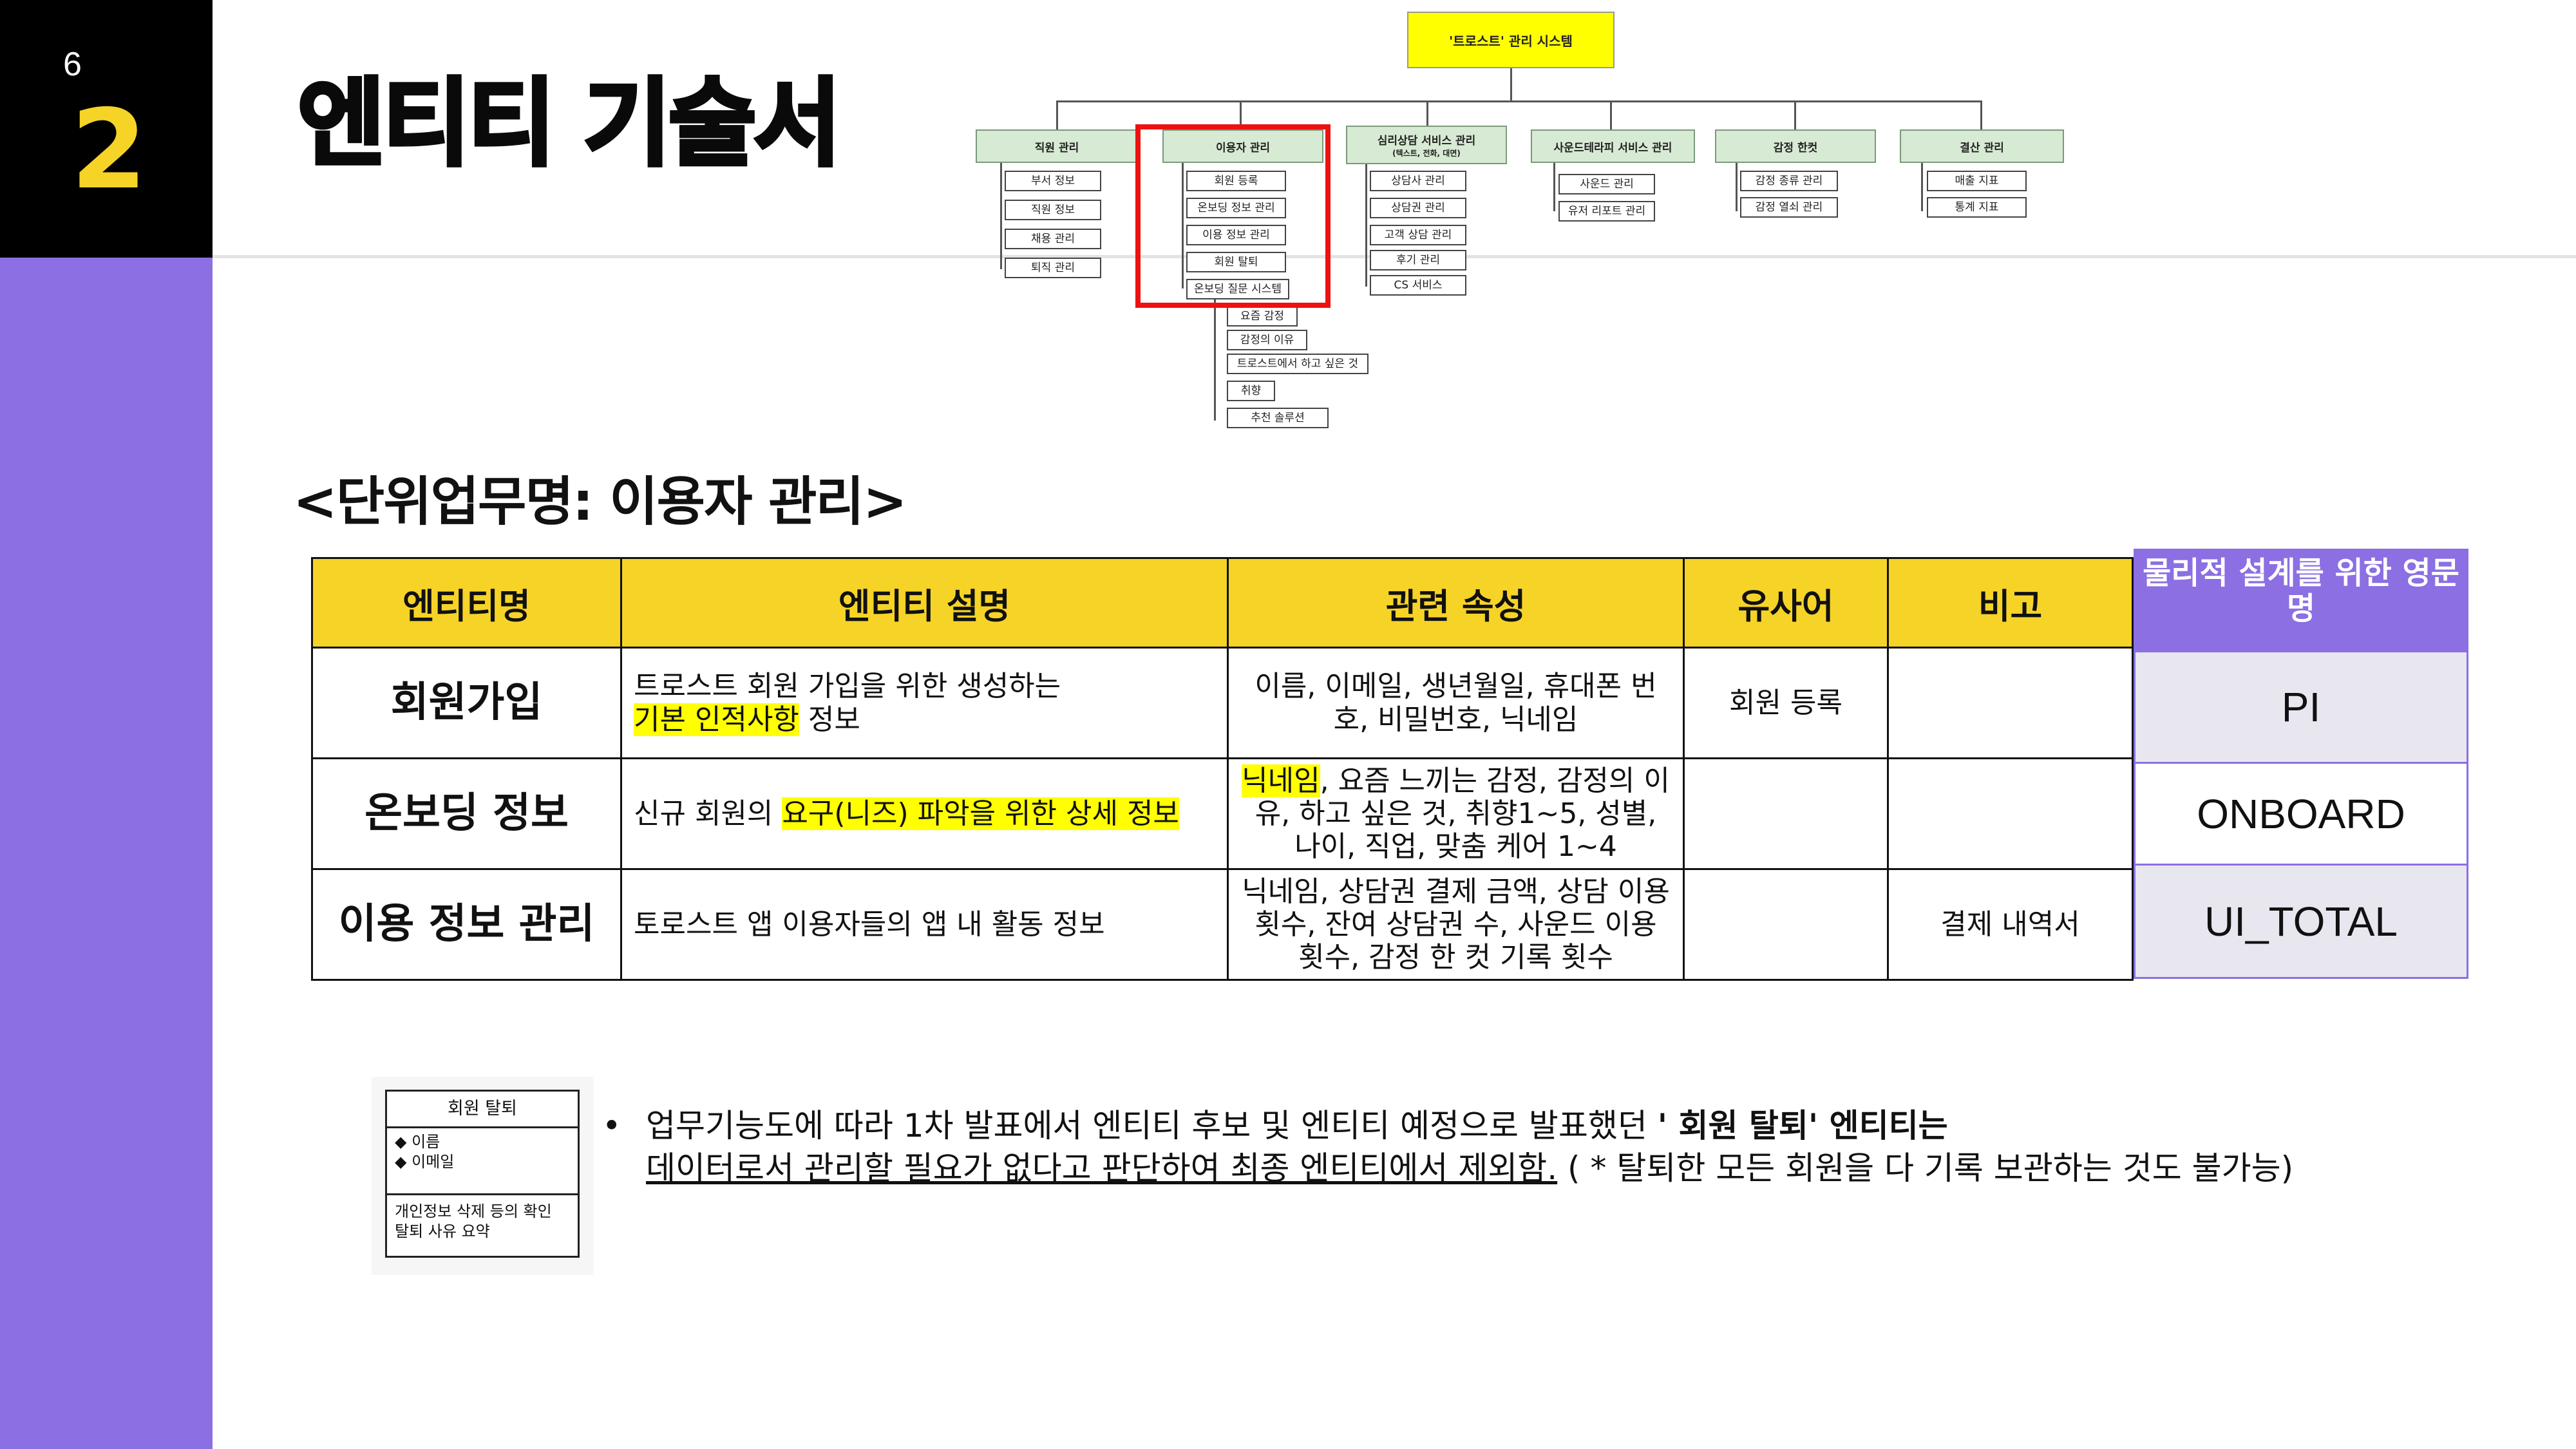  I want to click on org-group-sublabel: (텍스트, 전화, 대면), so click(1426, 153).